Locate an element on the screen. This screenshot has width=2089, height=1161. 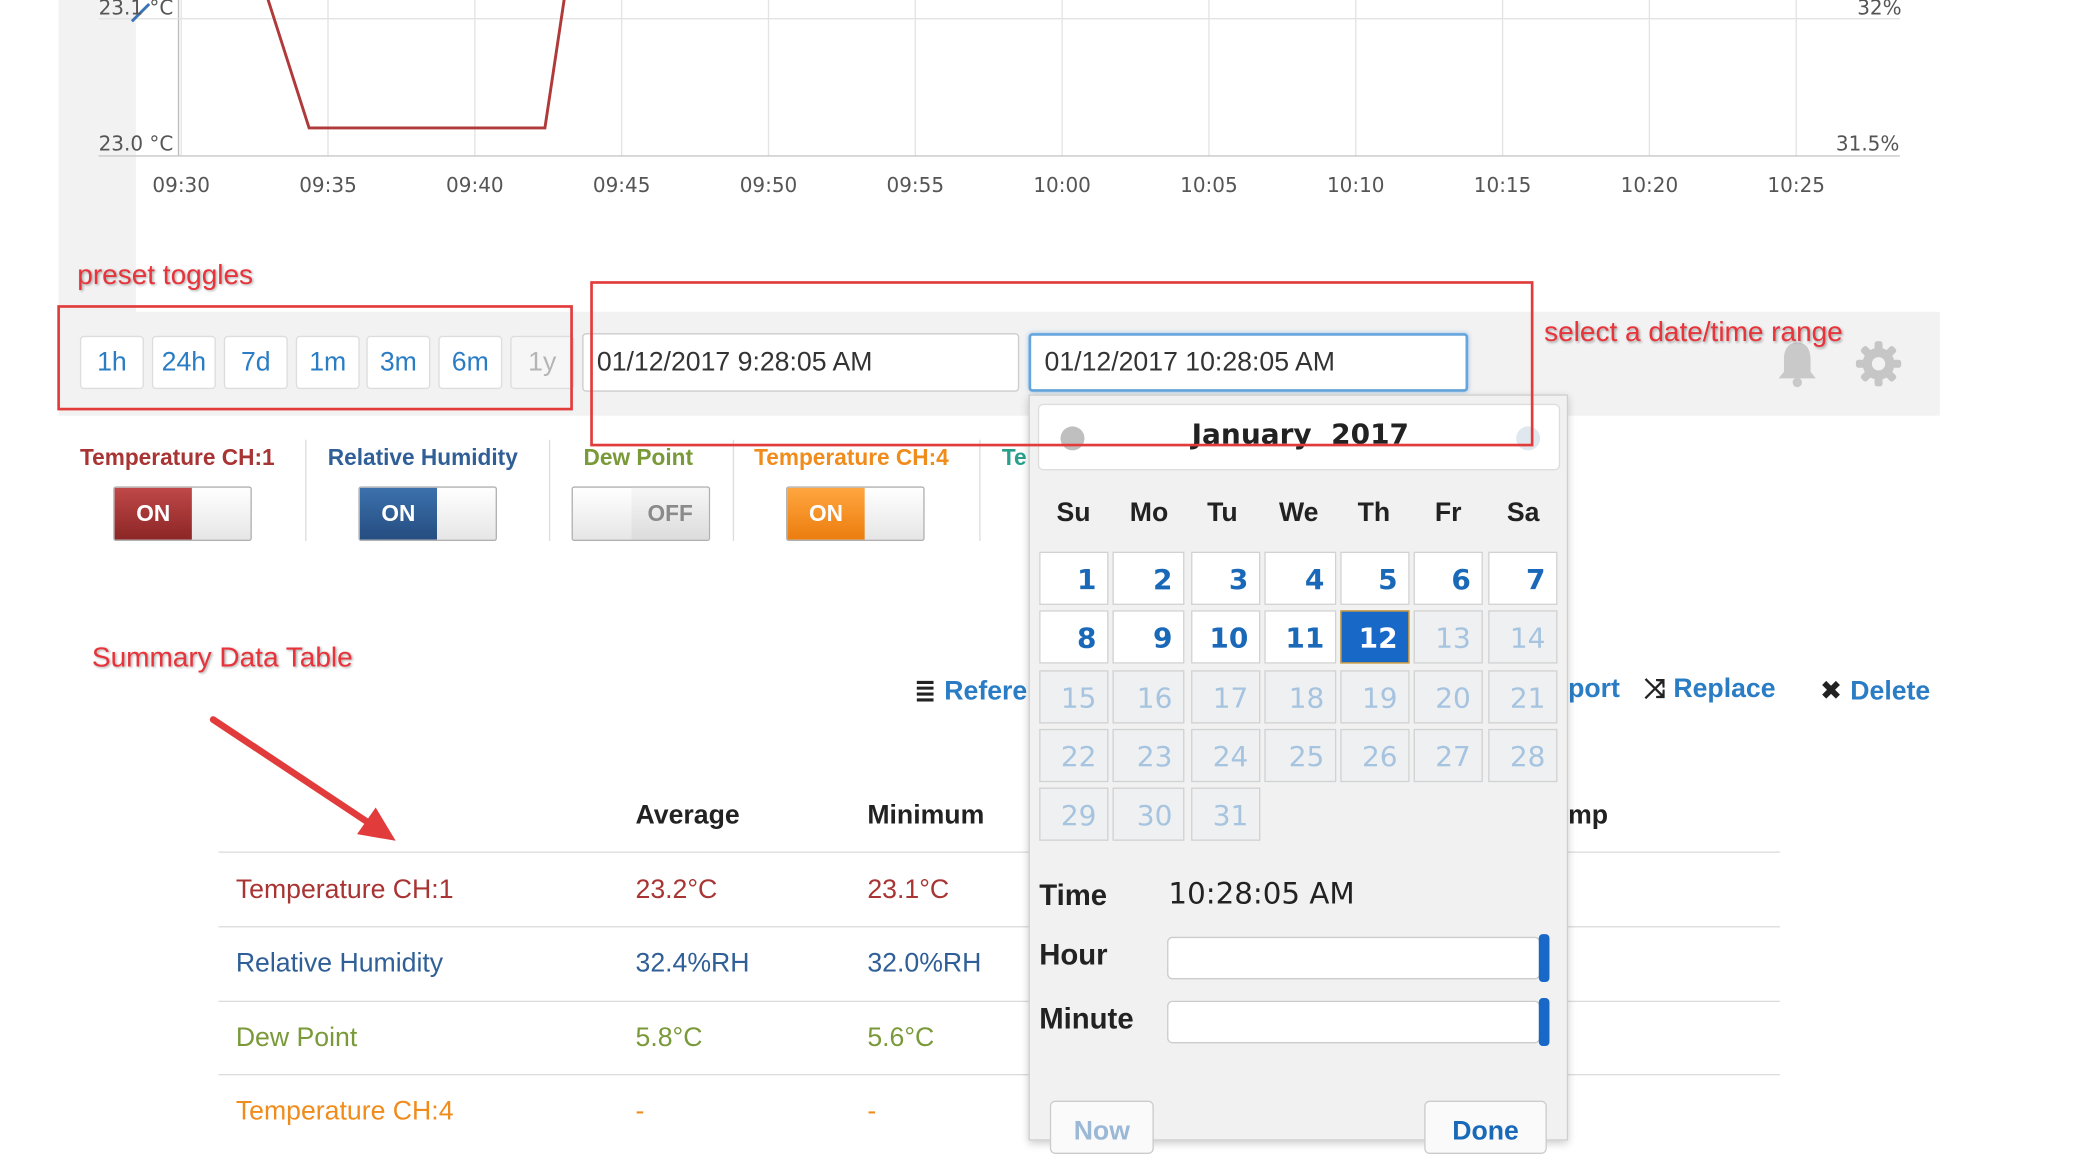
x-tick-label: 10:05 is located at coordinates (1209, 185).